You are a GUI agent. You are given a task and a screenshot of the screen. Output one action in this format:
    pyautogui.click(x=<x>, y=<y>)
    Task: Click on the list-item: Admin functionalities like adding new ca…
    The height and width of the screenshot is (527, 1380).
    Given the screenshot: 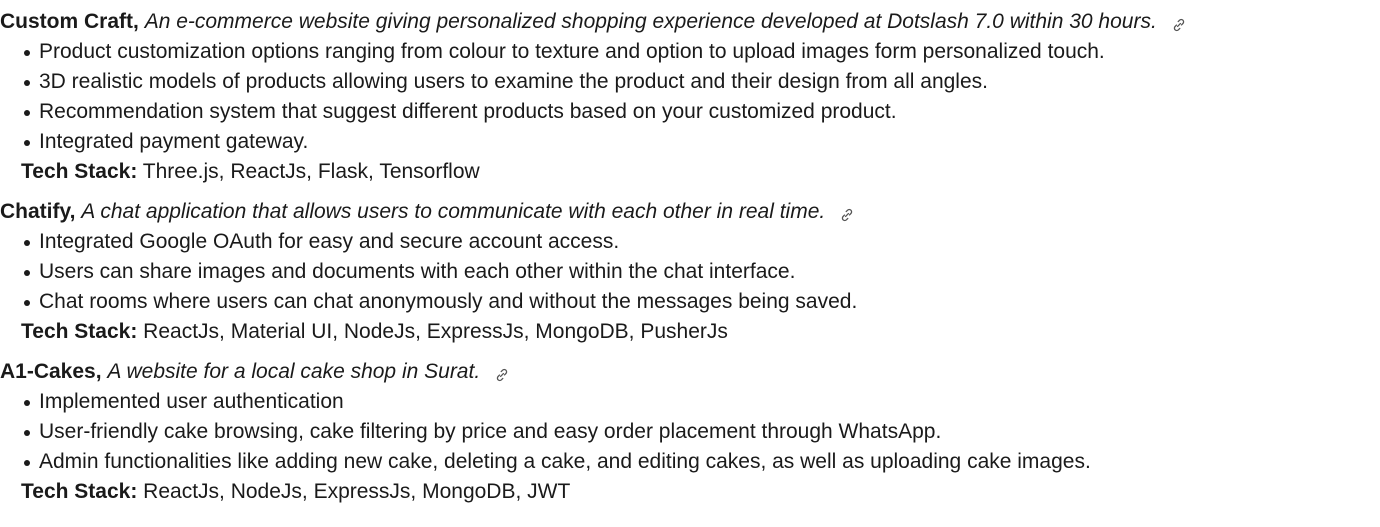 What is the action you would take?
    pyautogui.click(x=700, y=462)
    